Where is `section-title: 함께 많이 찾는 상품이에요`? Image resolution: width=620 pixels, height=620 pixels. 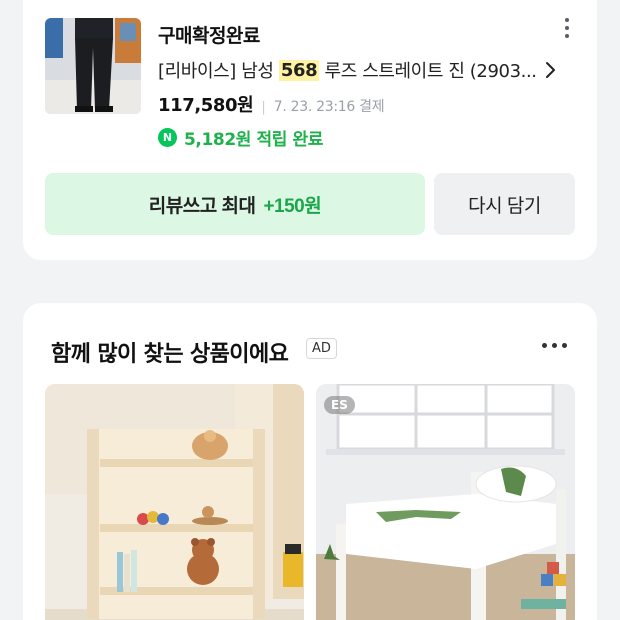
section-title: 함께 많이 찾는 상품이에요 is located at coordinates (170, 354).